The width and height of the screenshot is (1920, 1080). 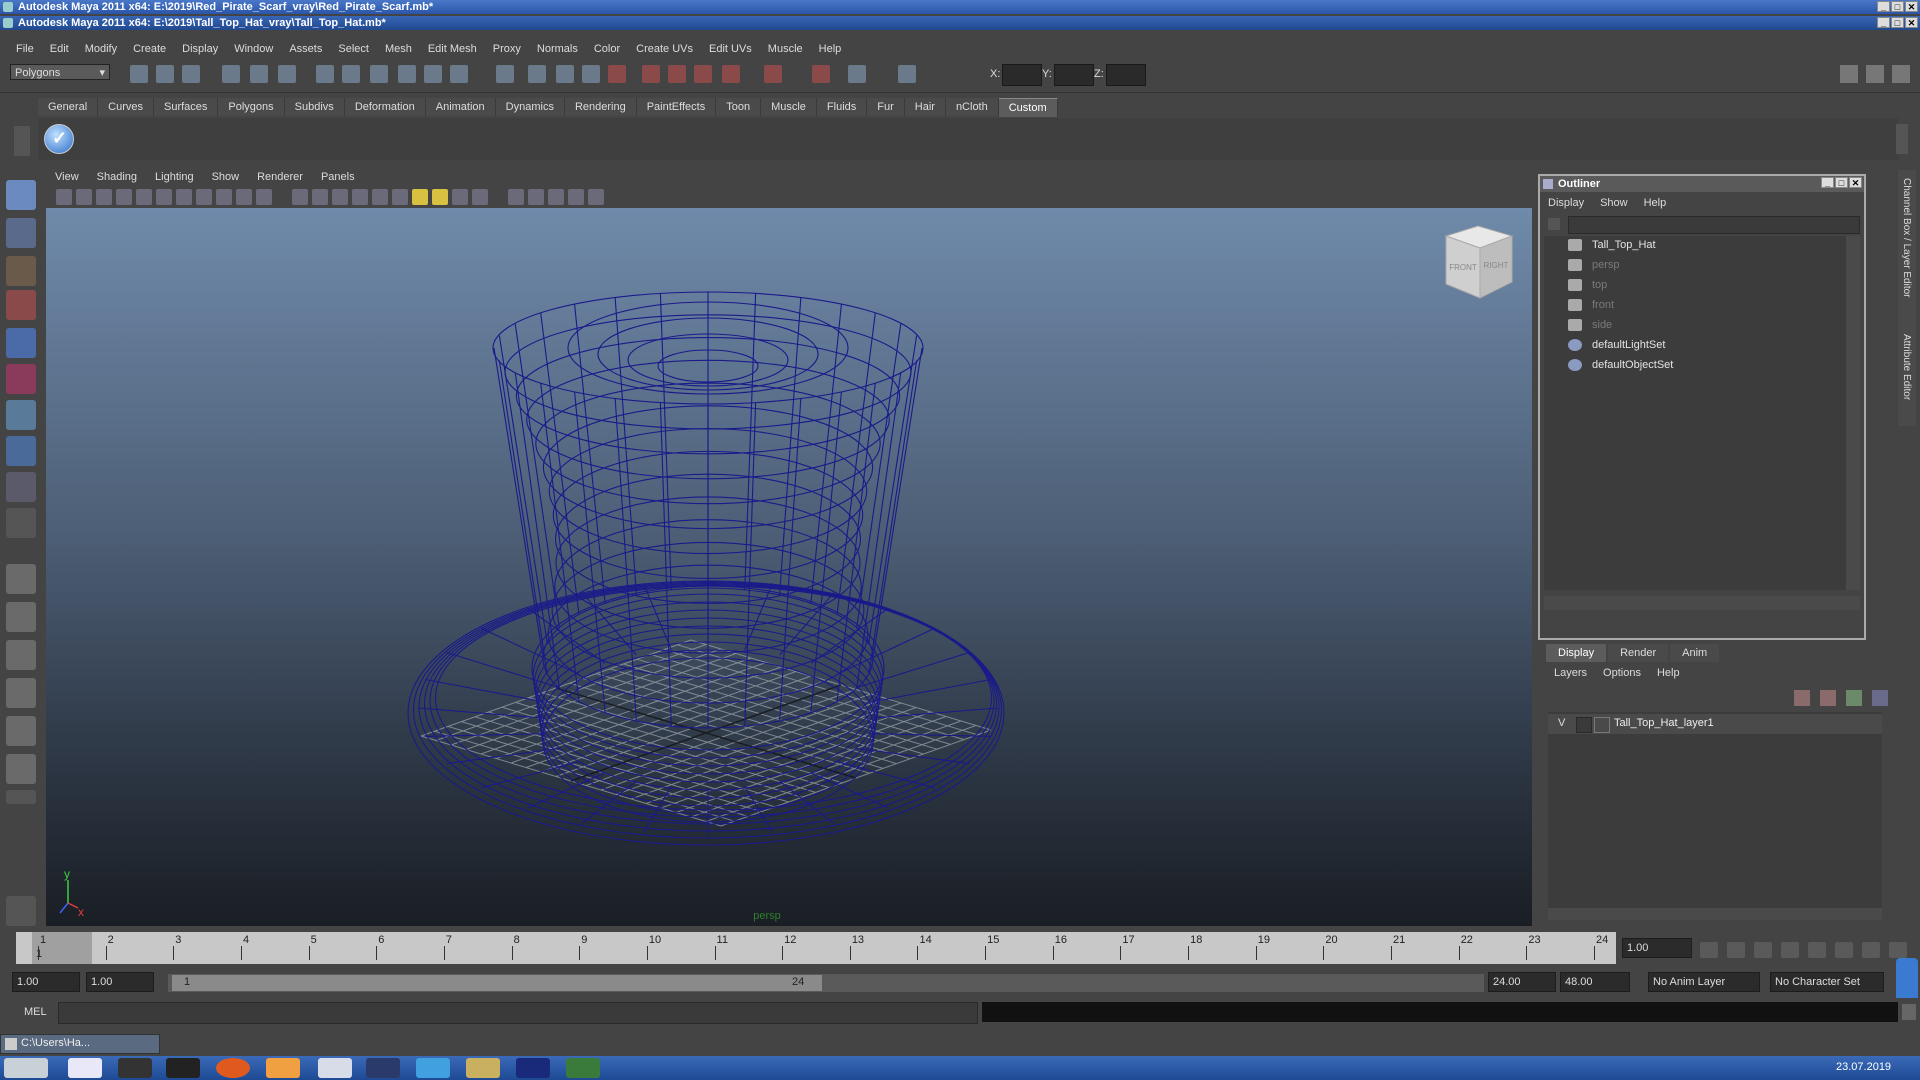 I want to click on input-ops-icon, so click(x=565, y=74).